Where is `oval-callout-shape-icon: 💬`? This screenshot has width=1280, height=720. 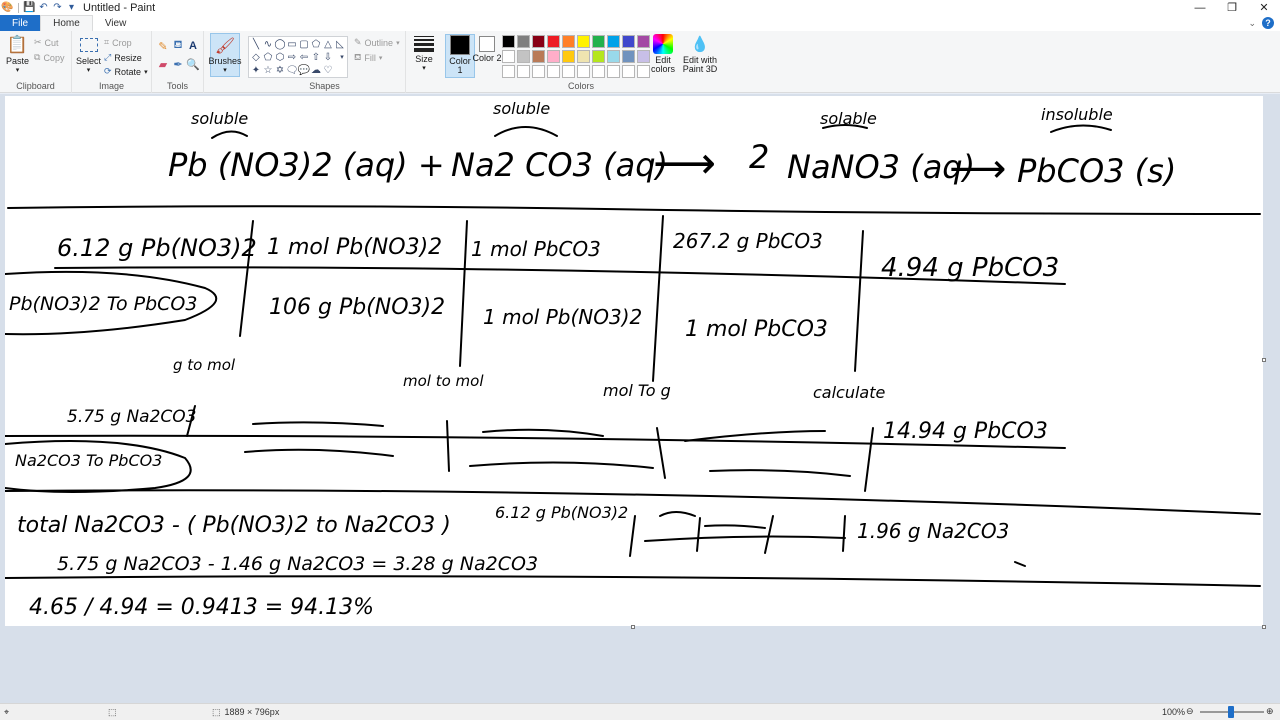 oval-callout-shape-icon: 💬 is located at coordinates (304, 70).